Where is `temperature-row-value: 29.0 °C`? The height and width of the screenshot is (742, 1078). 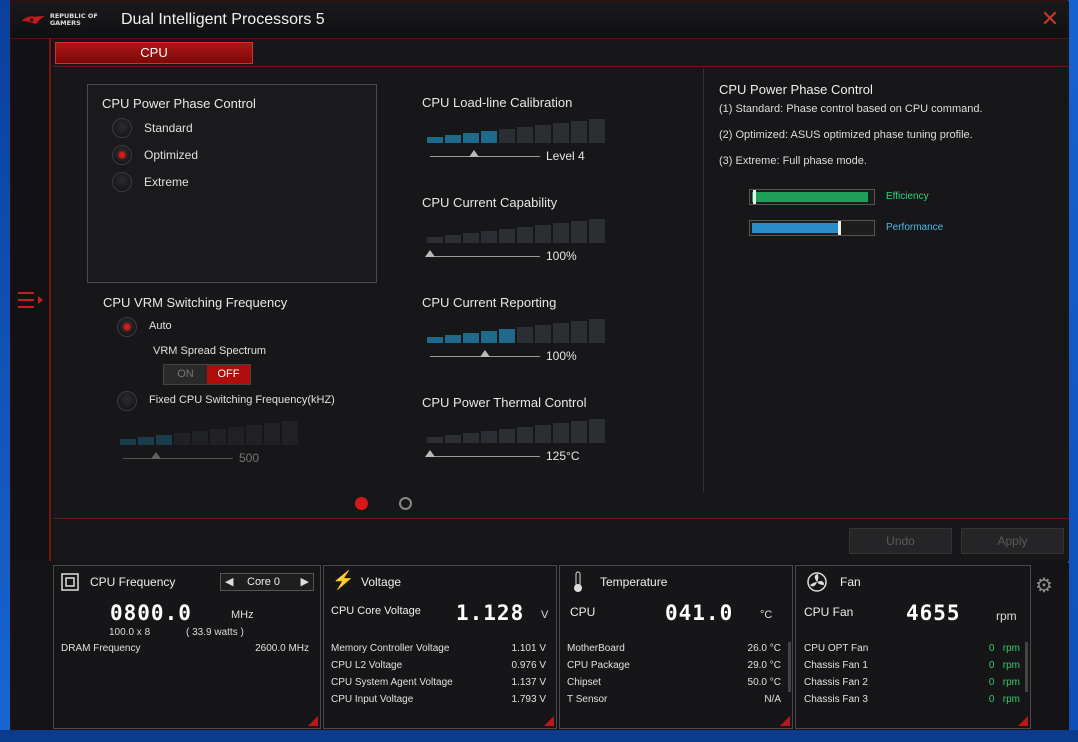
temperature-row-value: 29.0 °C is located at coordinates (764, 665).